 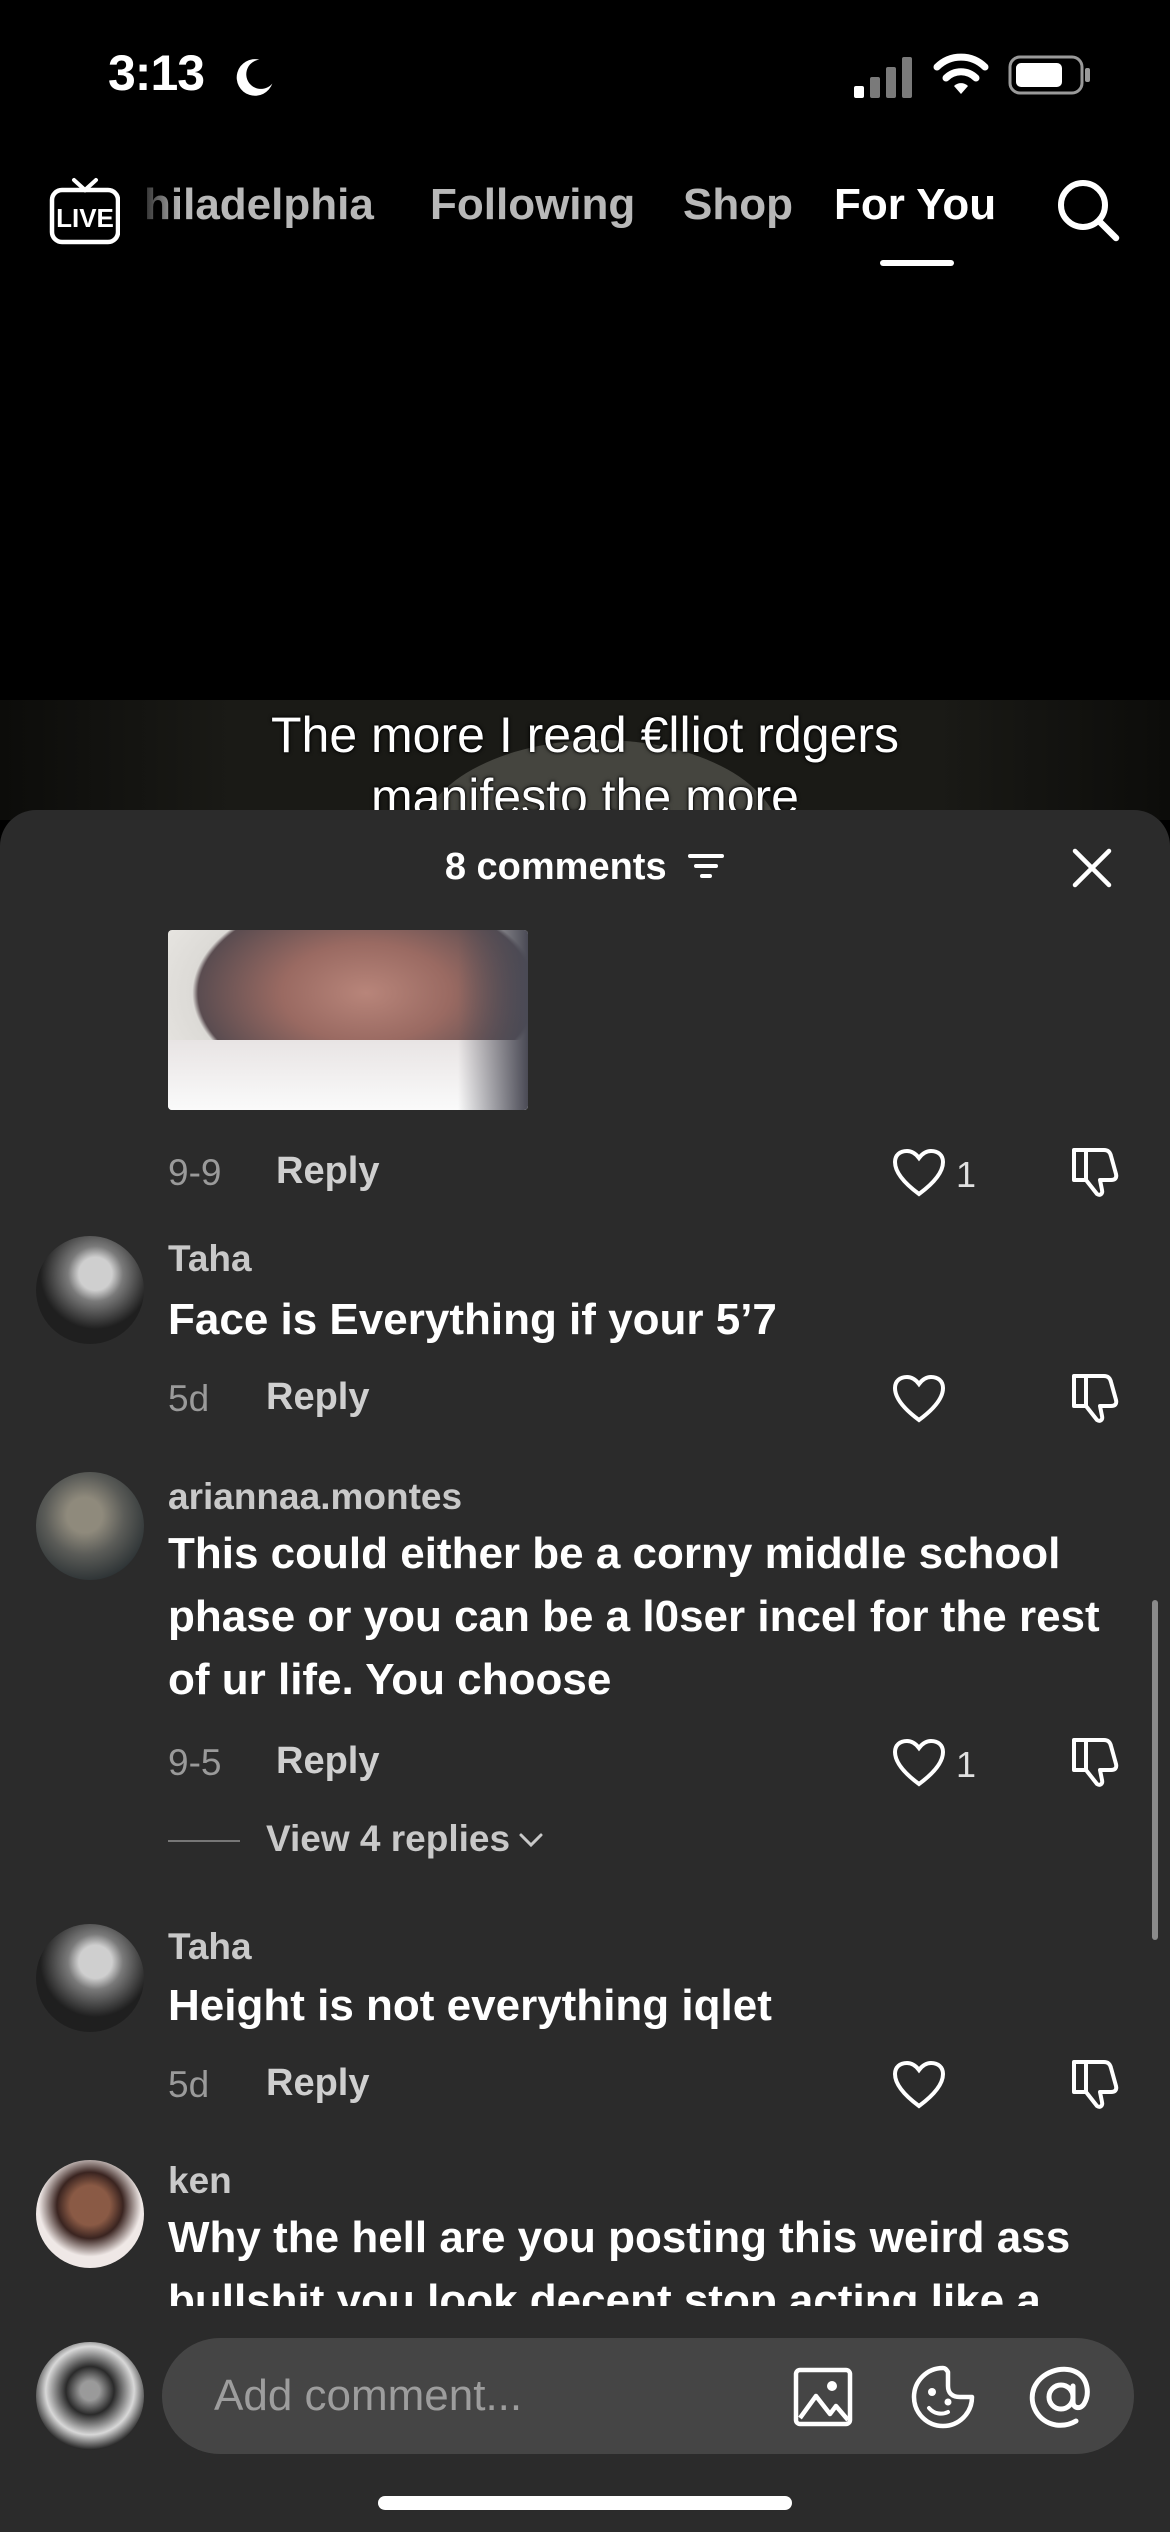 What do you see at coordinates (585, 2503) in the screenshot?
I see `home-indicator` at bounding box center [585, 2503].